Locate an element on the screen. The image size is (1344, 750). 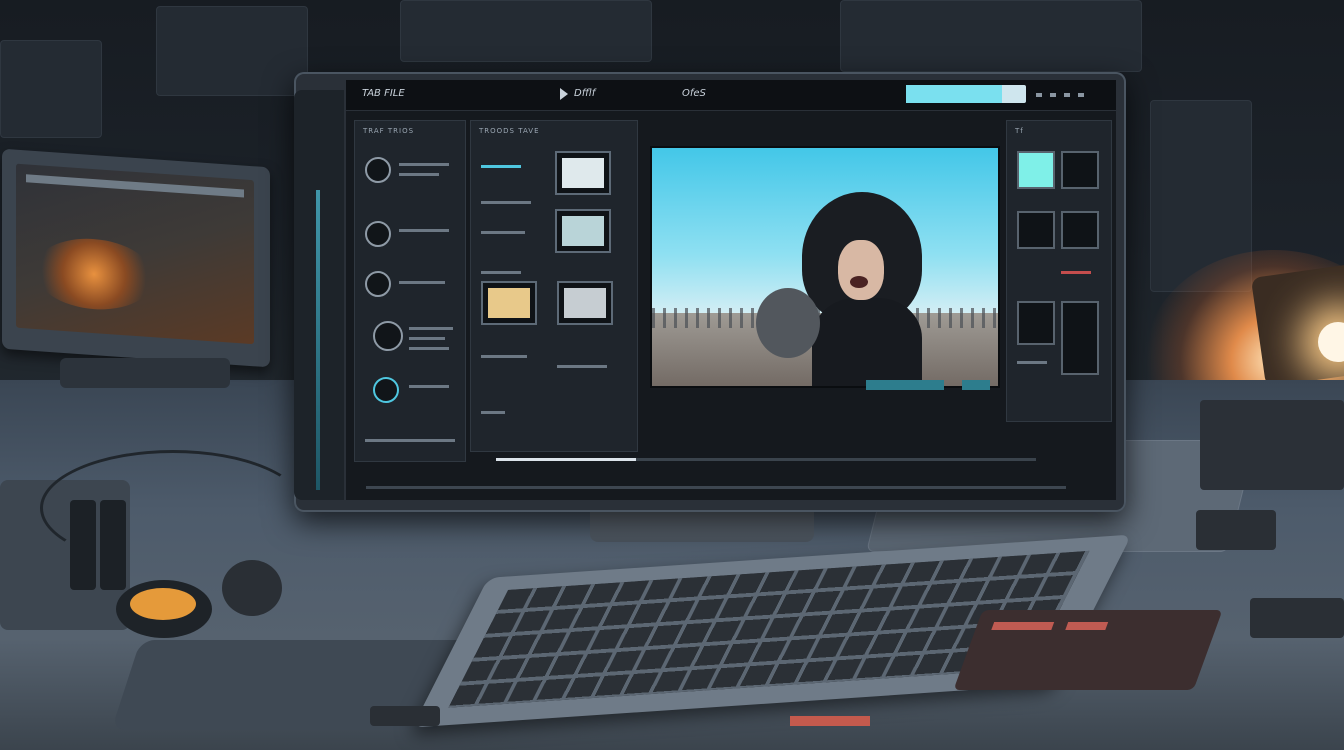
right-panel-title: Tf is located at coordinates (1019, 131).